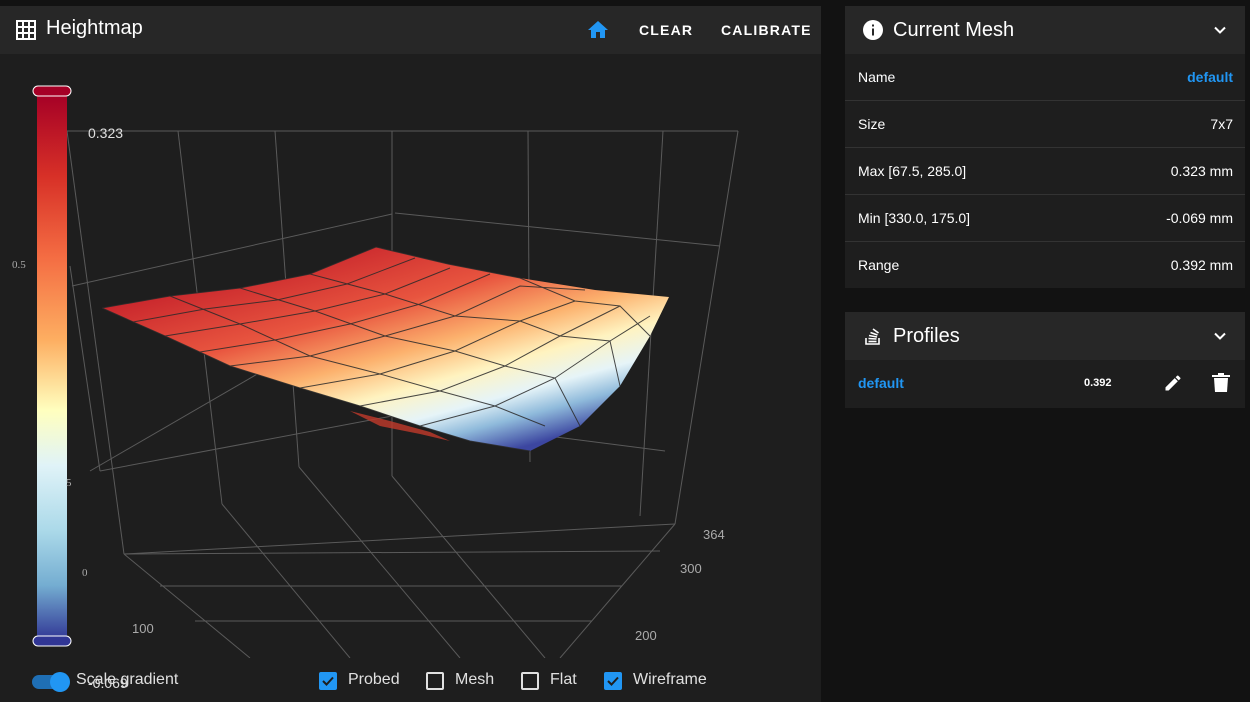 The image size is (1250, 702). I want to click on mesh-row-value: 0.392 mm, so click(1201, 265).